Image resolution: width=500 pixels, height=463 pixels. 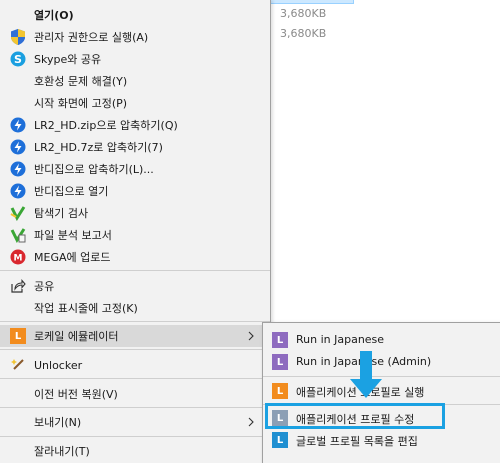 I want to click on menu-item-pin-start: 시작 화면에 고정(P), so click(x=135, y=103).